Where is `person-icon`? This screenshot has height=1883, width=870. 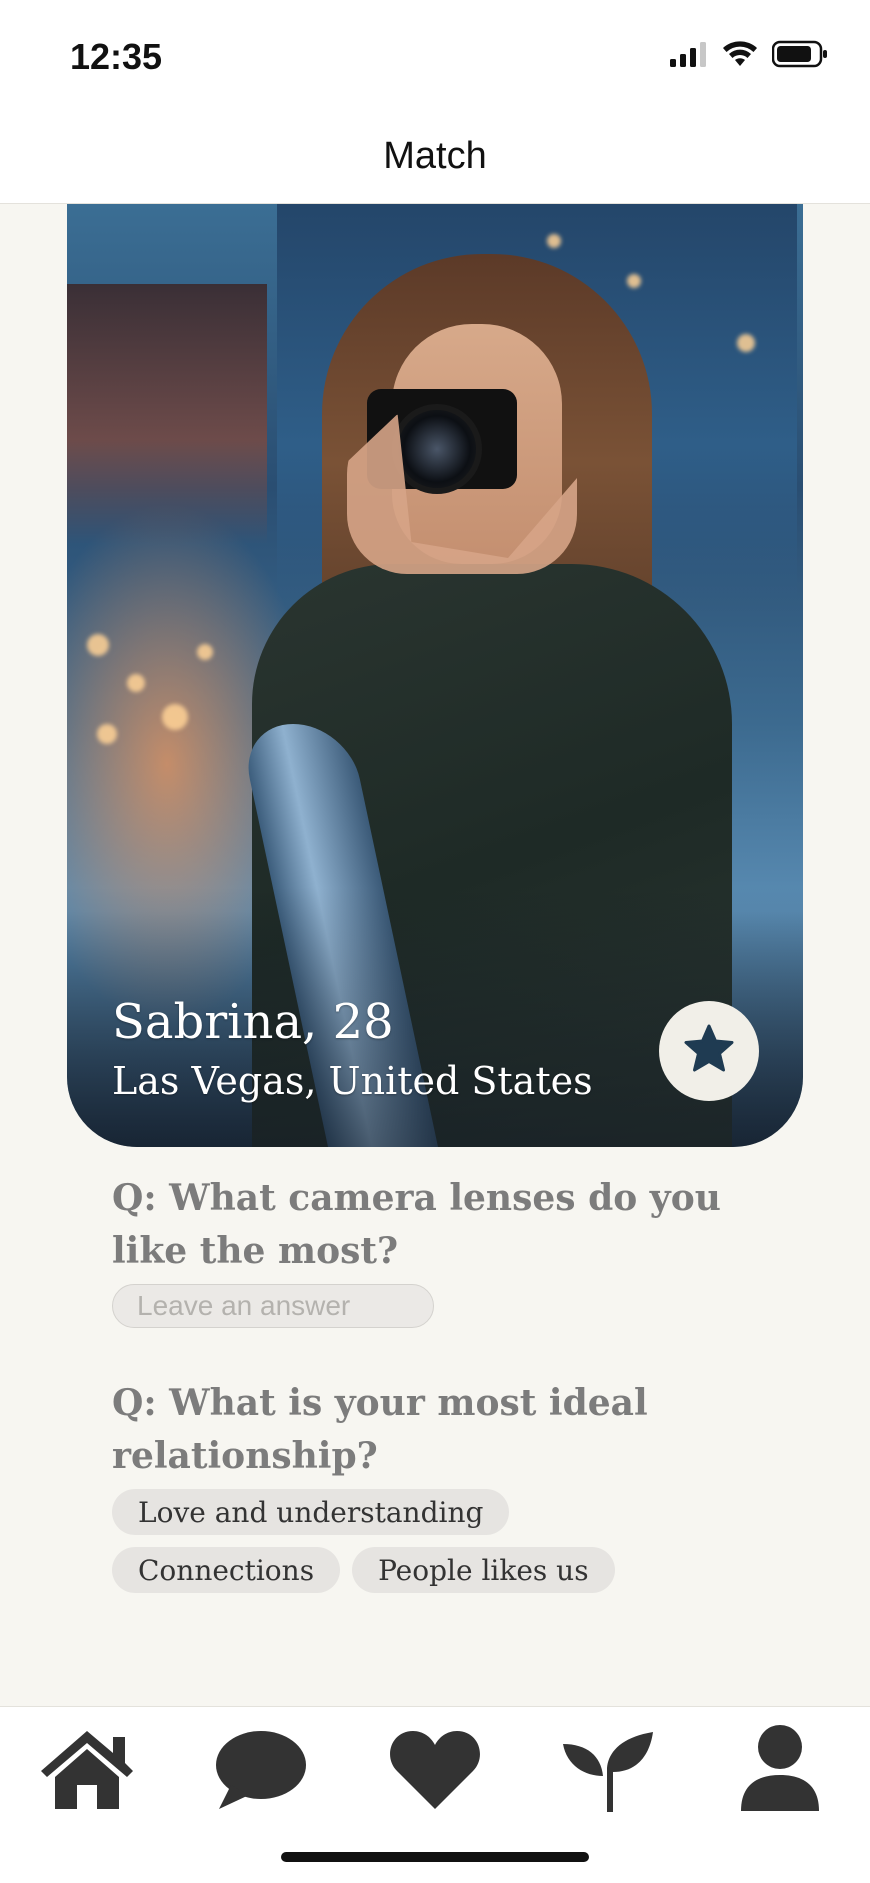 person-icon is located at coordinates (780, 1771).